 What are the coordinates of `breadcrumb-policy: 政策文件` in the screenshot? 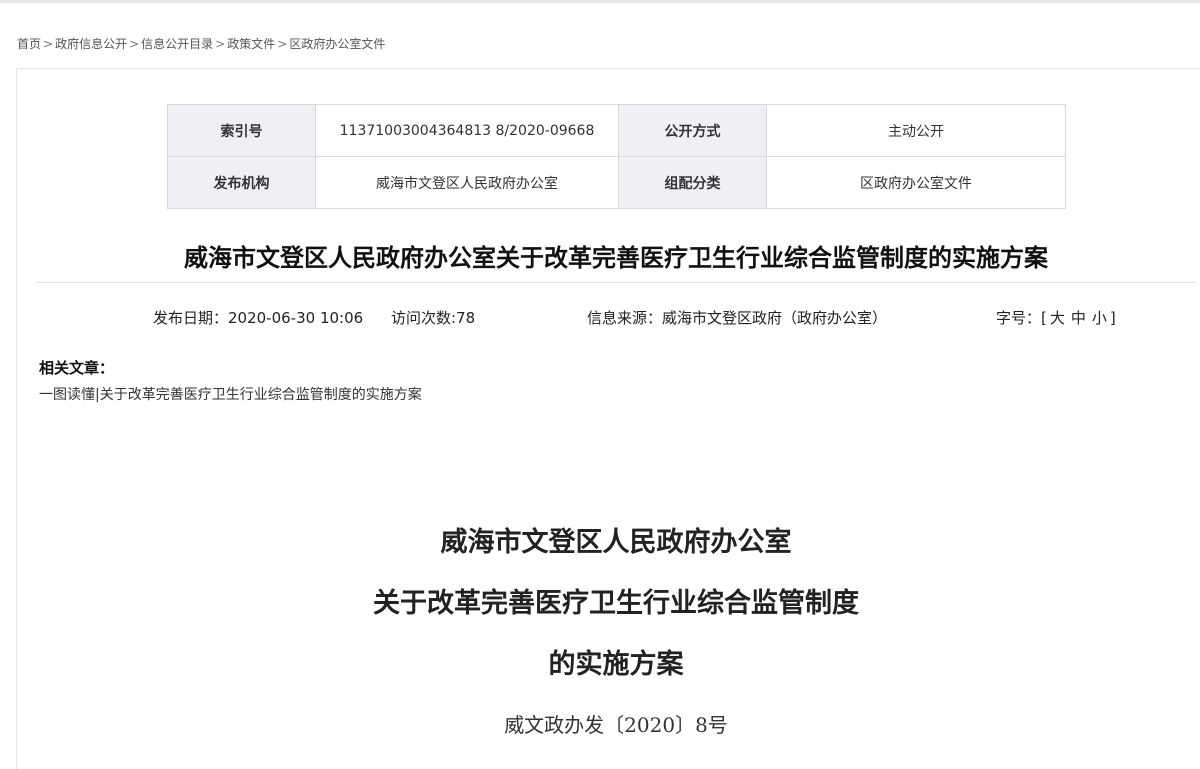 It's located at (251, 44).